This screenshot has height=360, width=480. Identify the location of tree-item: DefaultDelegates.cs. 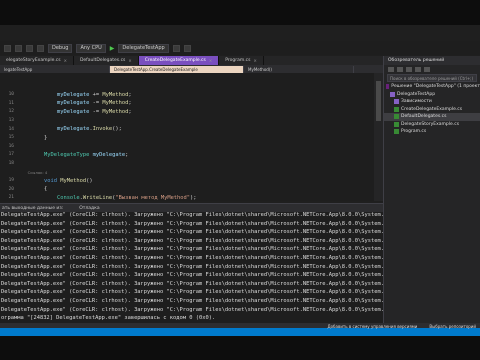
(432, 117).